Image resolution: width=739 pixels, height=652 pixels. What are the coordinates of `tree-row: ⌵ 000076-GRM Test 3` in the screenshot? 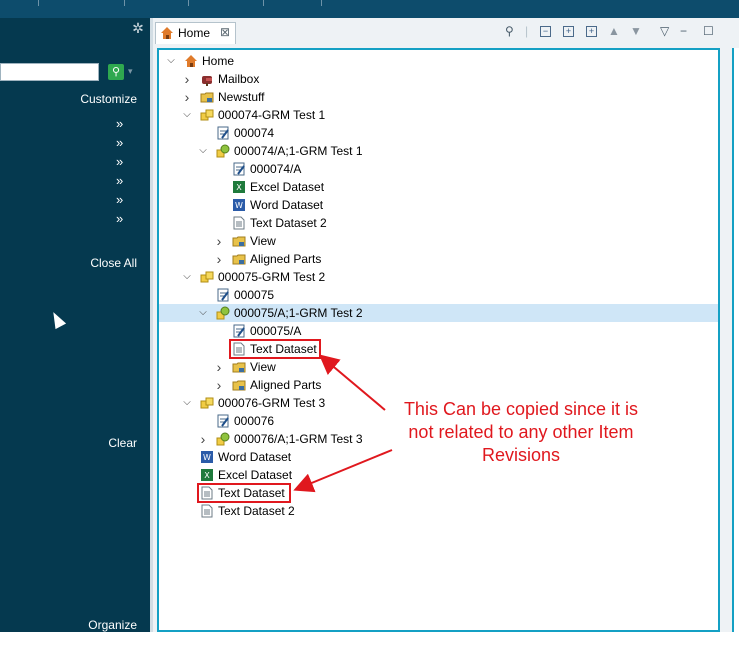 It's located at (162, 403).